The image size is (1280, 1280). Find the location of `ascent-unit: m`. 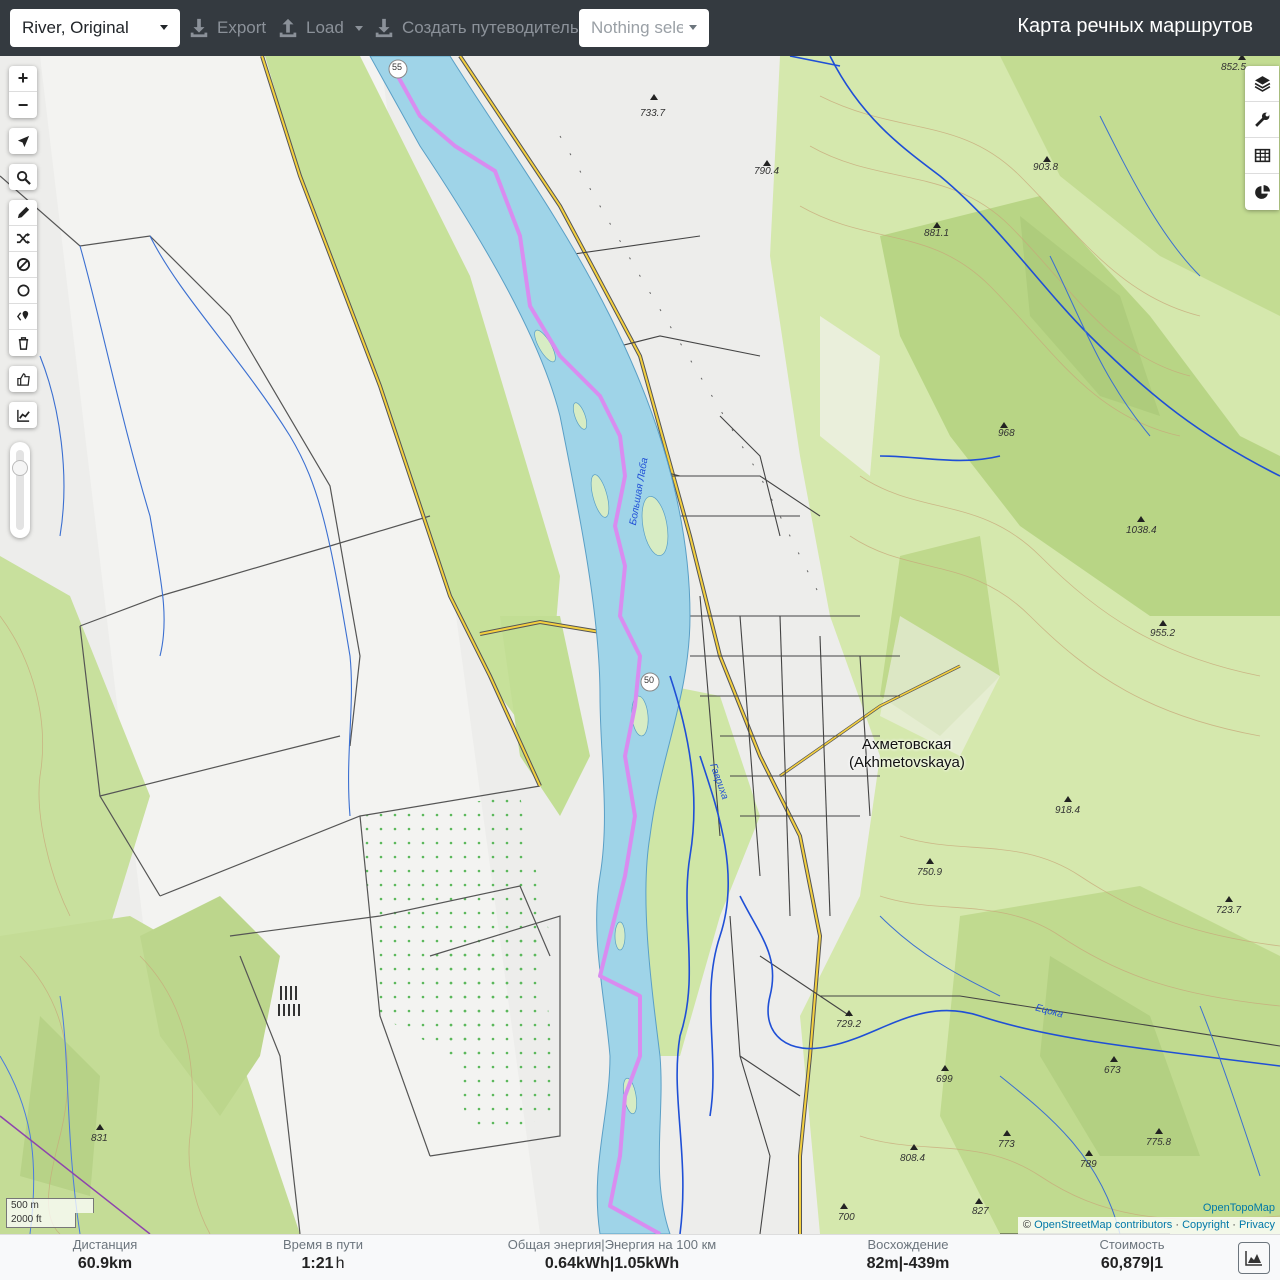

ascent-unit: m is located at coordinates (891, 1263).